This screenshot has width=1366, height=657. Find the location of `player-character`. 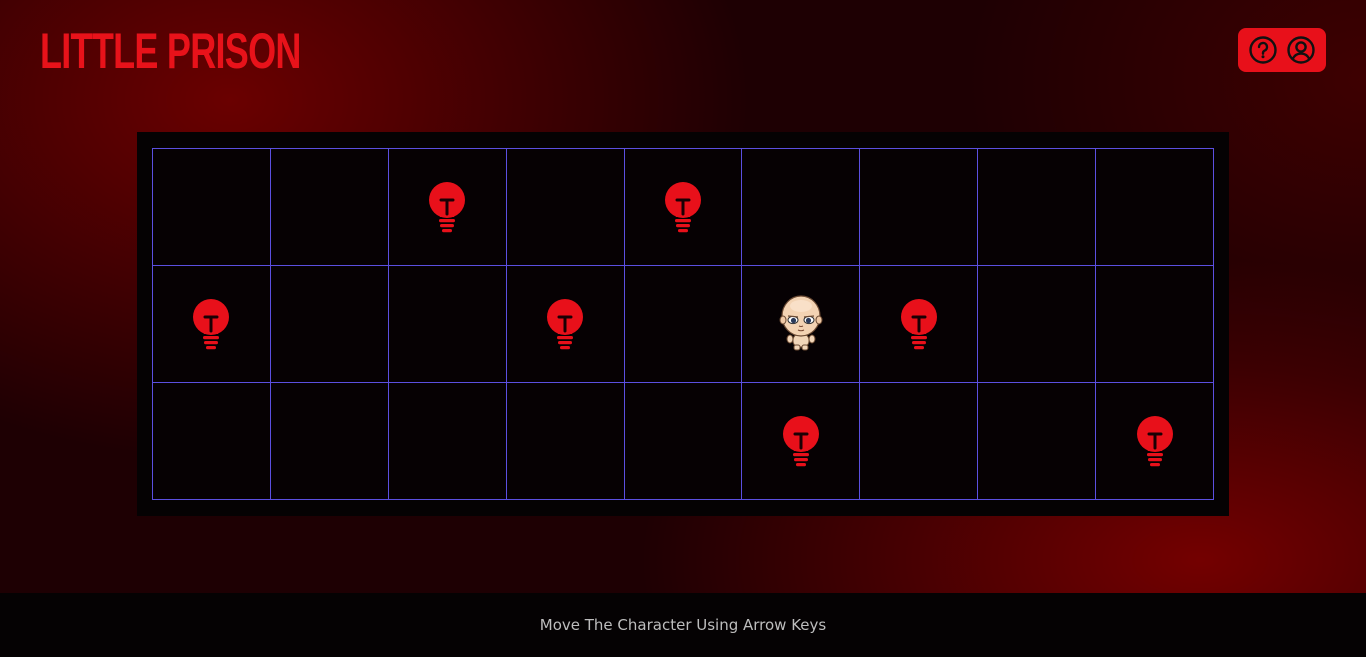

player-character is located at coordinates (801, 324).